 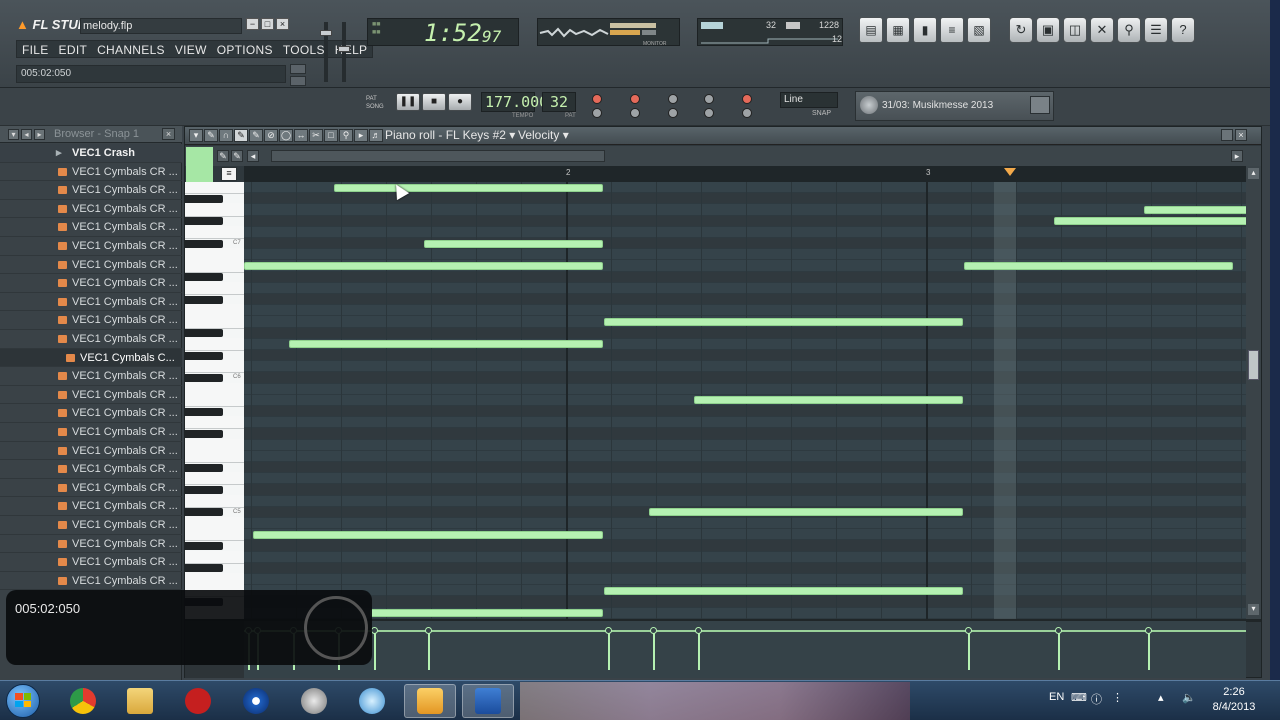 What do you see at coordinates (316, 135) in the screenshot?
I see `slice-tool-icon: ✂` at bounding box center [316, 135].